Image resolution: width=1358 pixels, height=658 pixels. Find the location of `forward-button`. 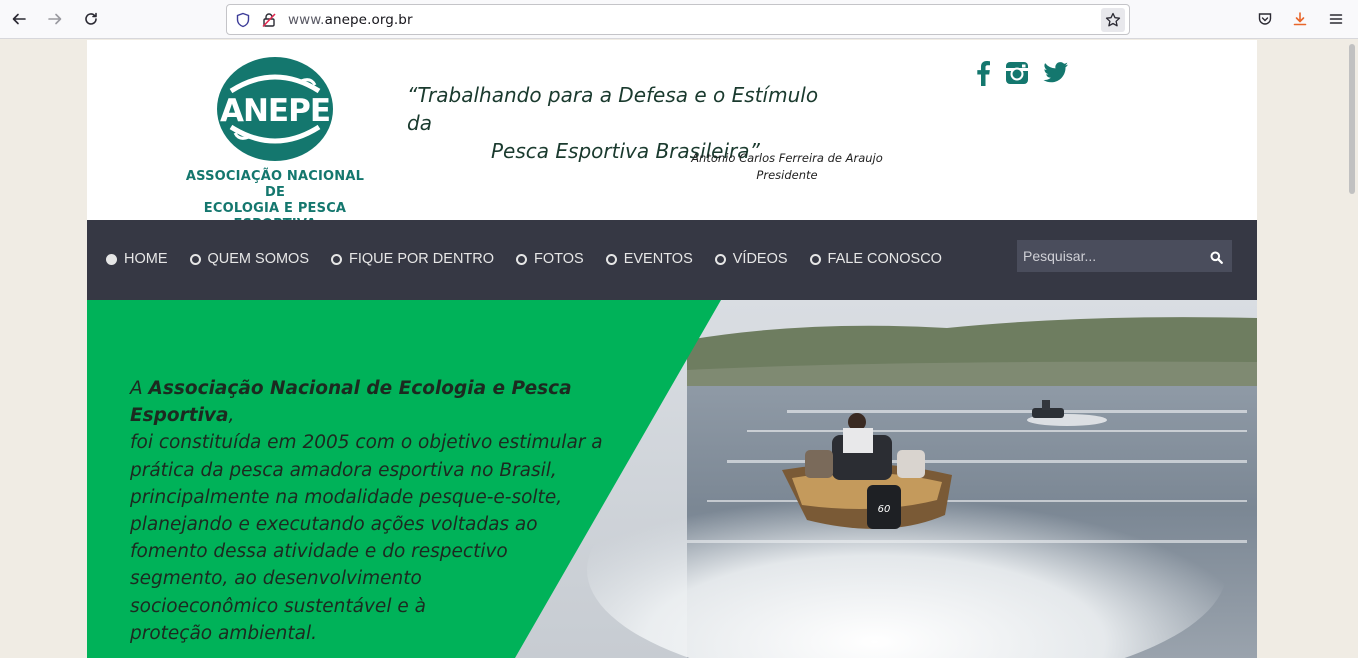

forward-button is located at coordinates (55, 19).